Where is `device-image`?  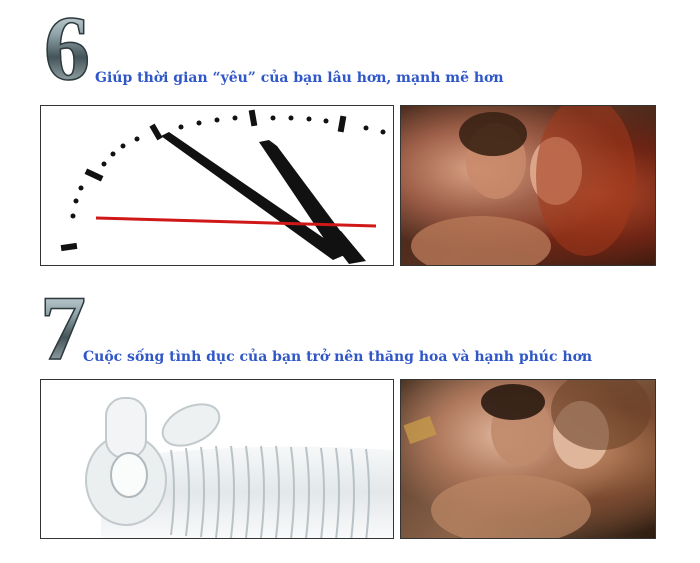 device-image is located at coordinates (217, 459).